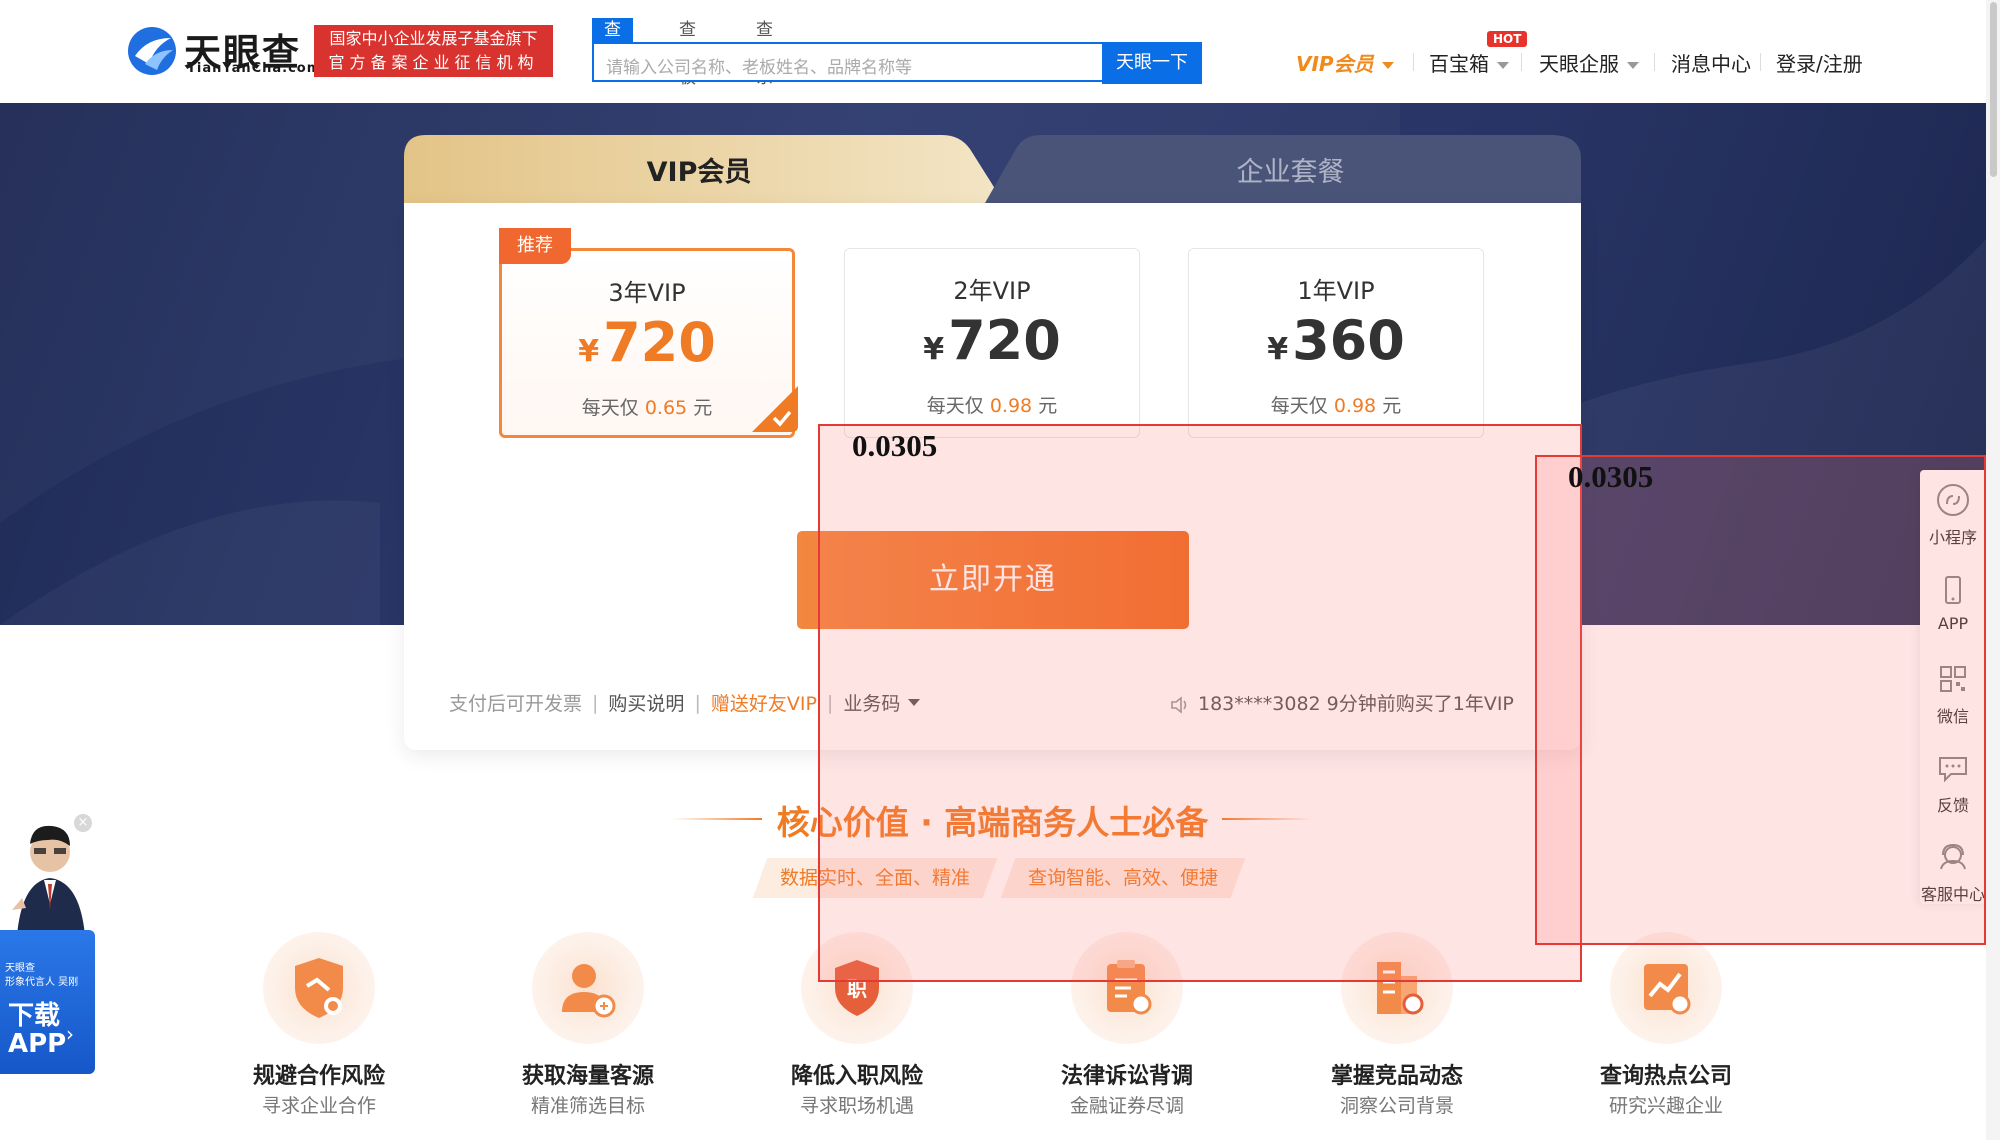  What do you see at coordinates (433, 62) in the screenshot?
I see `gov-badge-line2: 官方备案企业征信机构` at bounding box center [433, 62].